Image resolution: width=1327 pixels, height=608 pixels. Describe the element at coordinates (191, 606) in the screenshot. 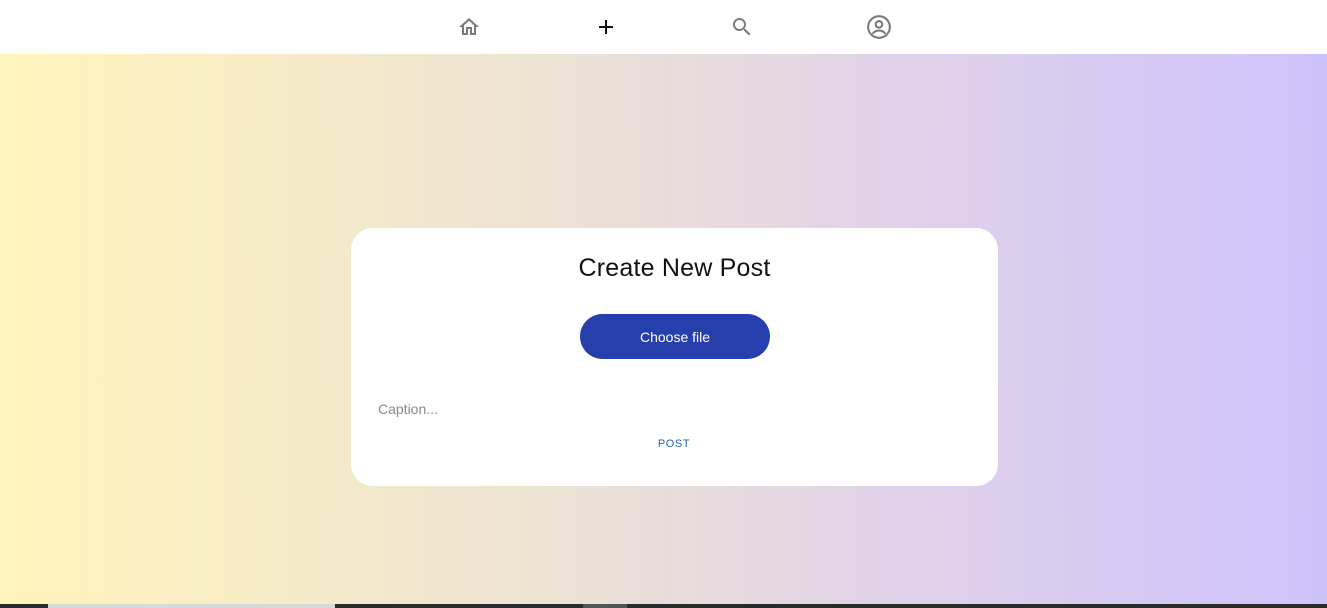

I see `scrollbar-thumb` at that location.